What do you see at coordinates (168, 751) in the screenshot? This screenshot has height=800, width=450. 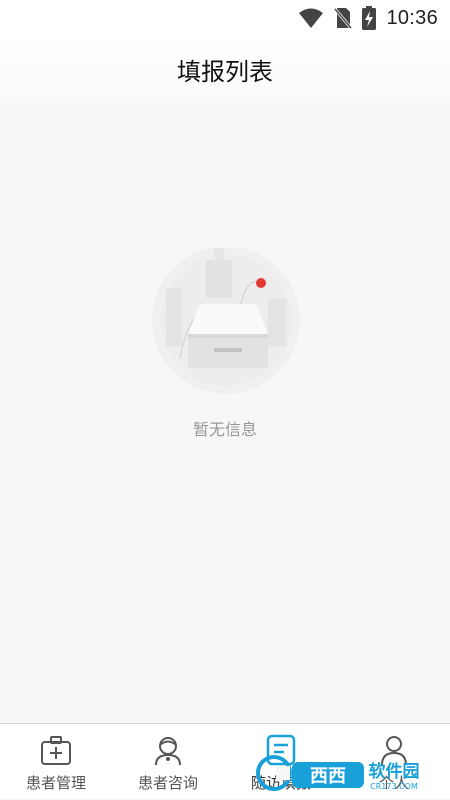 I see `doctor-avatar-icon` at bounding box center [168, 751].